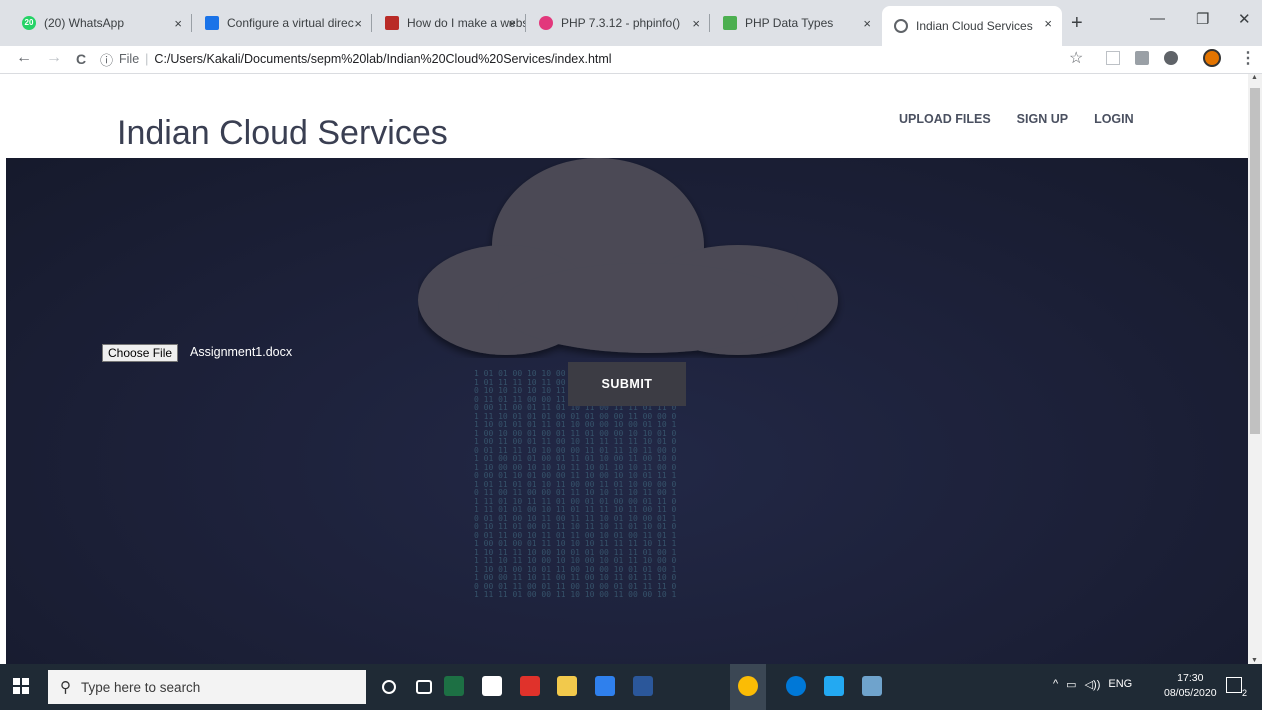 The height and width of the screenshot is (710, 1262). I want to click on back-button: ←, so click(24, 58).